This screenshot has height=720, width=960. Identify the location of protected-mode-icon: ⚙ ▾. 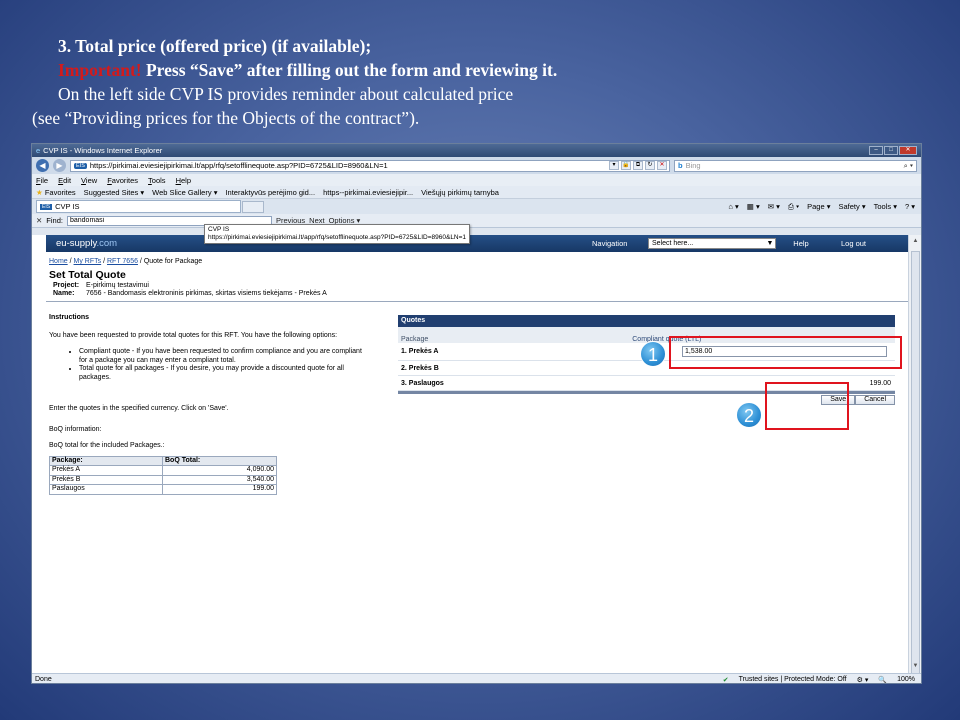
(863, 680).